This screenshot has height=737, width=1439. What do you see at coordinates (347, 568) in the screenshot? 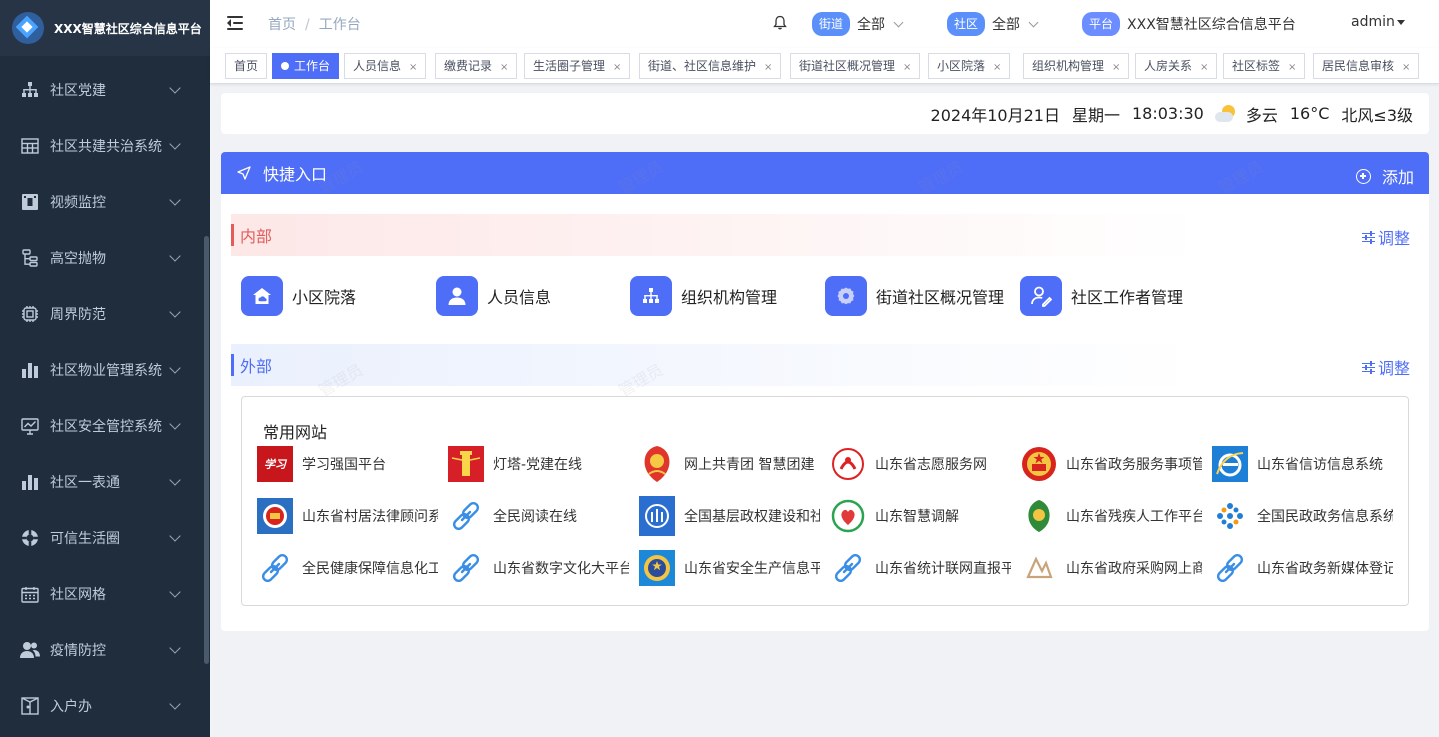
I see `website-link-13: 全民健康保障信息化工程` at bounding box center [347, 568].